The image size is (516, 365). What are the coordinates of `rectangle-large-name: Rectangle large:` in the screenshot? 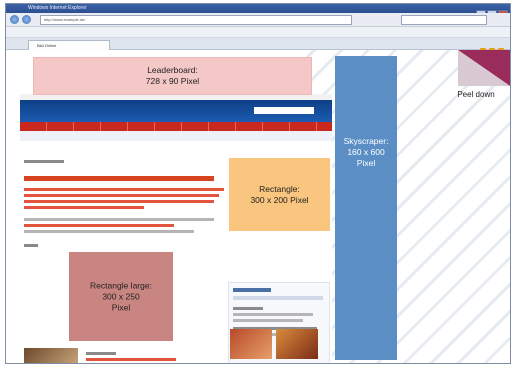 It's located at (121, 285).